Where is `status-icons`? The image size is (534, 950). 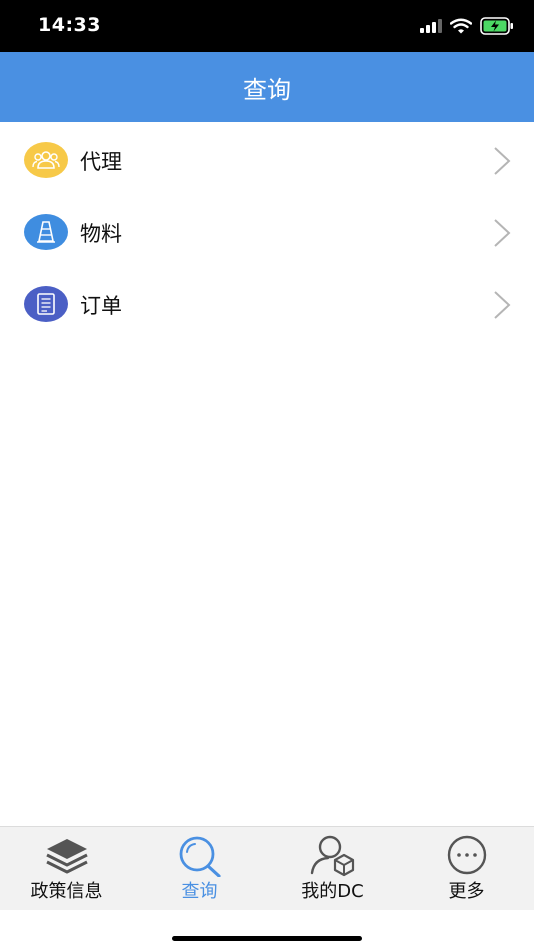
status-icons is located at coordinates (467, 26).